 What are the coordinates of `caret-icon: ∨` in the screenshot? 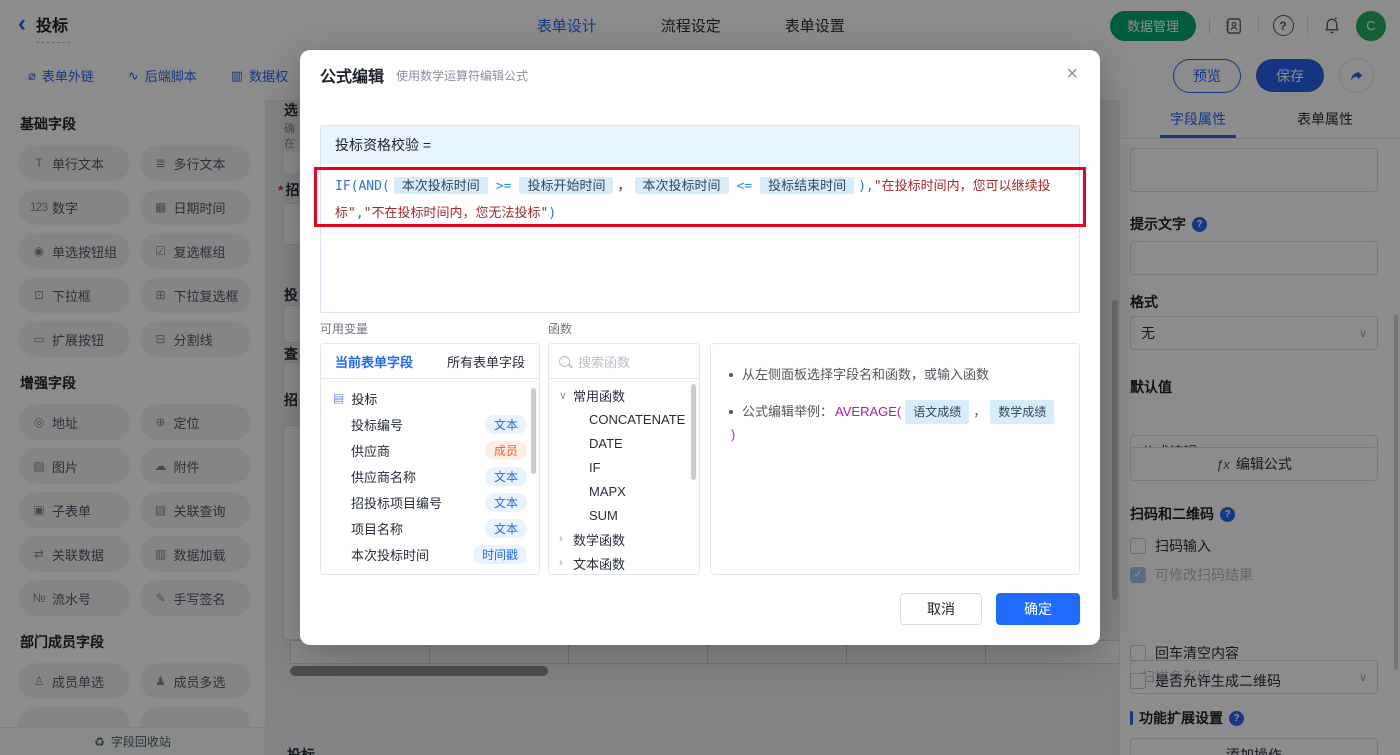 It's located at (563, 395).